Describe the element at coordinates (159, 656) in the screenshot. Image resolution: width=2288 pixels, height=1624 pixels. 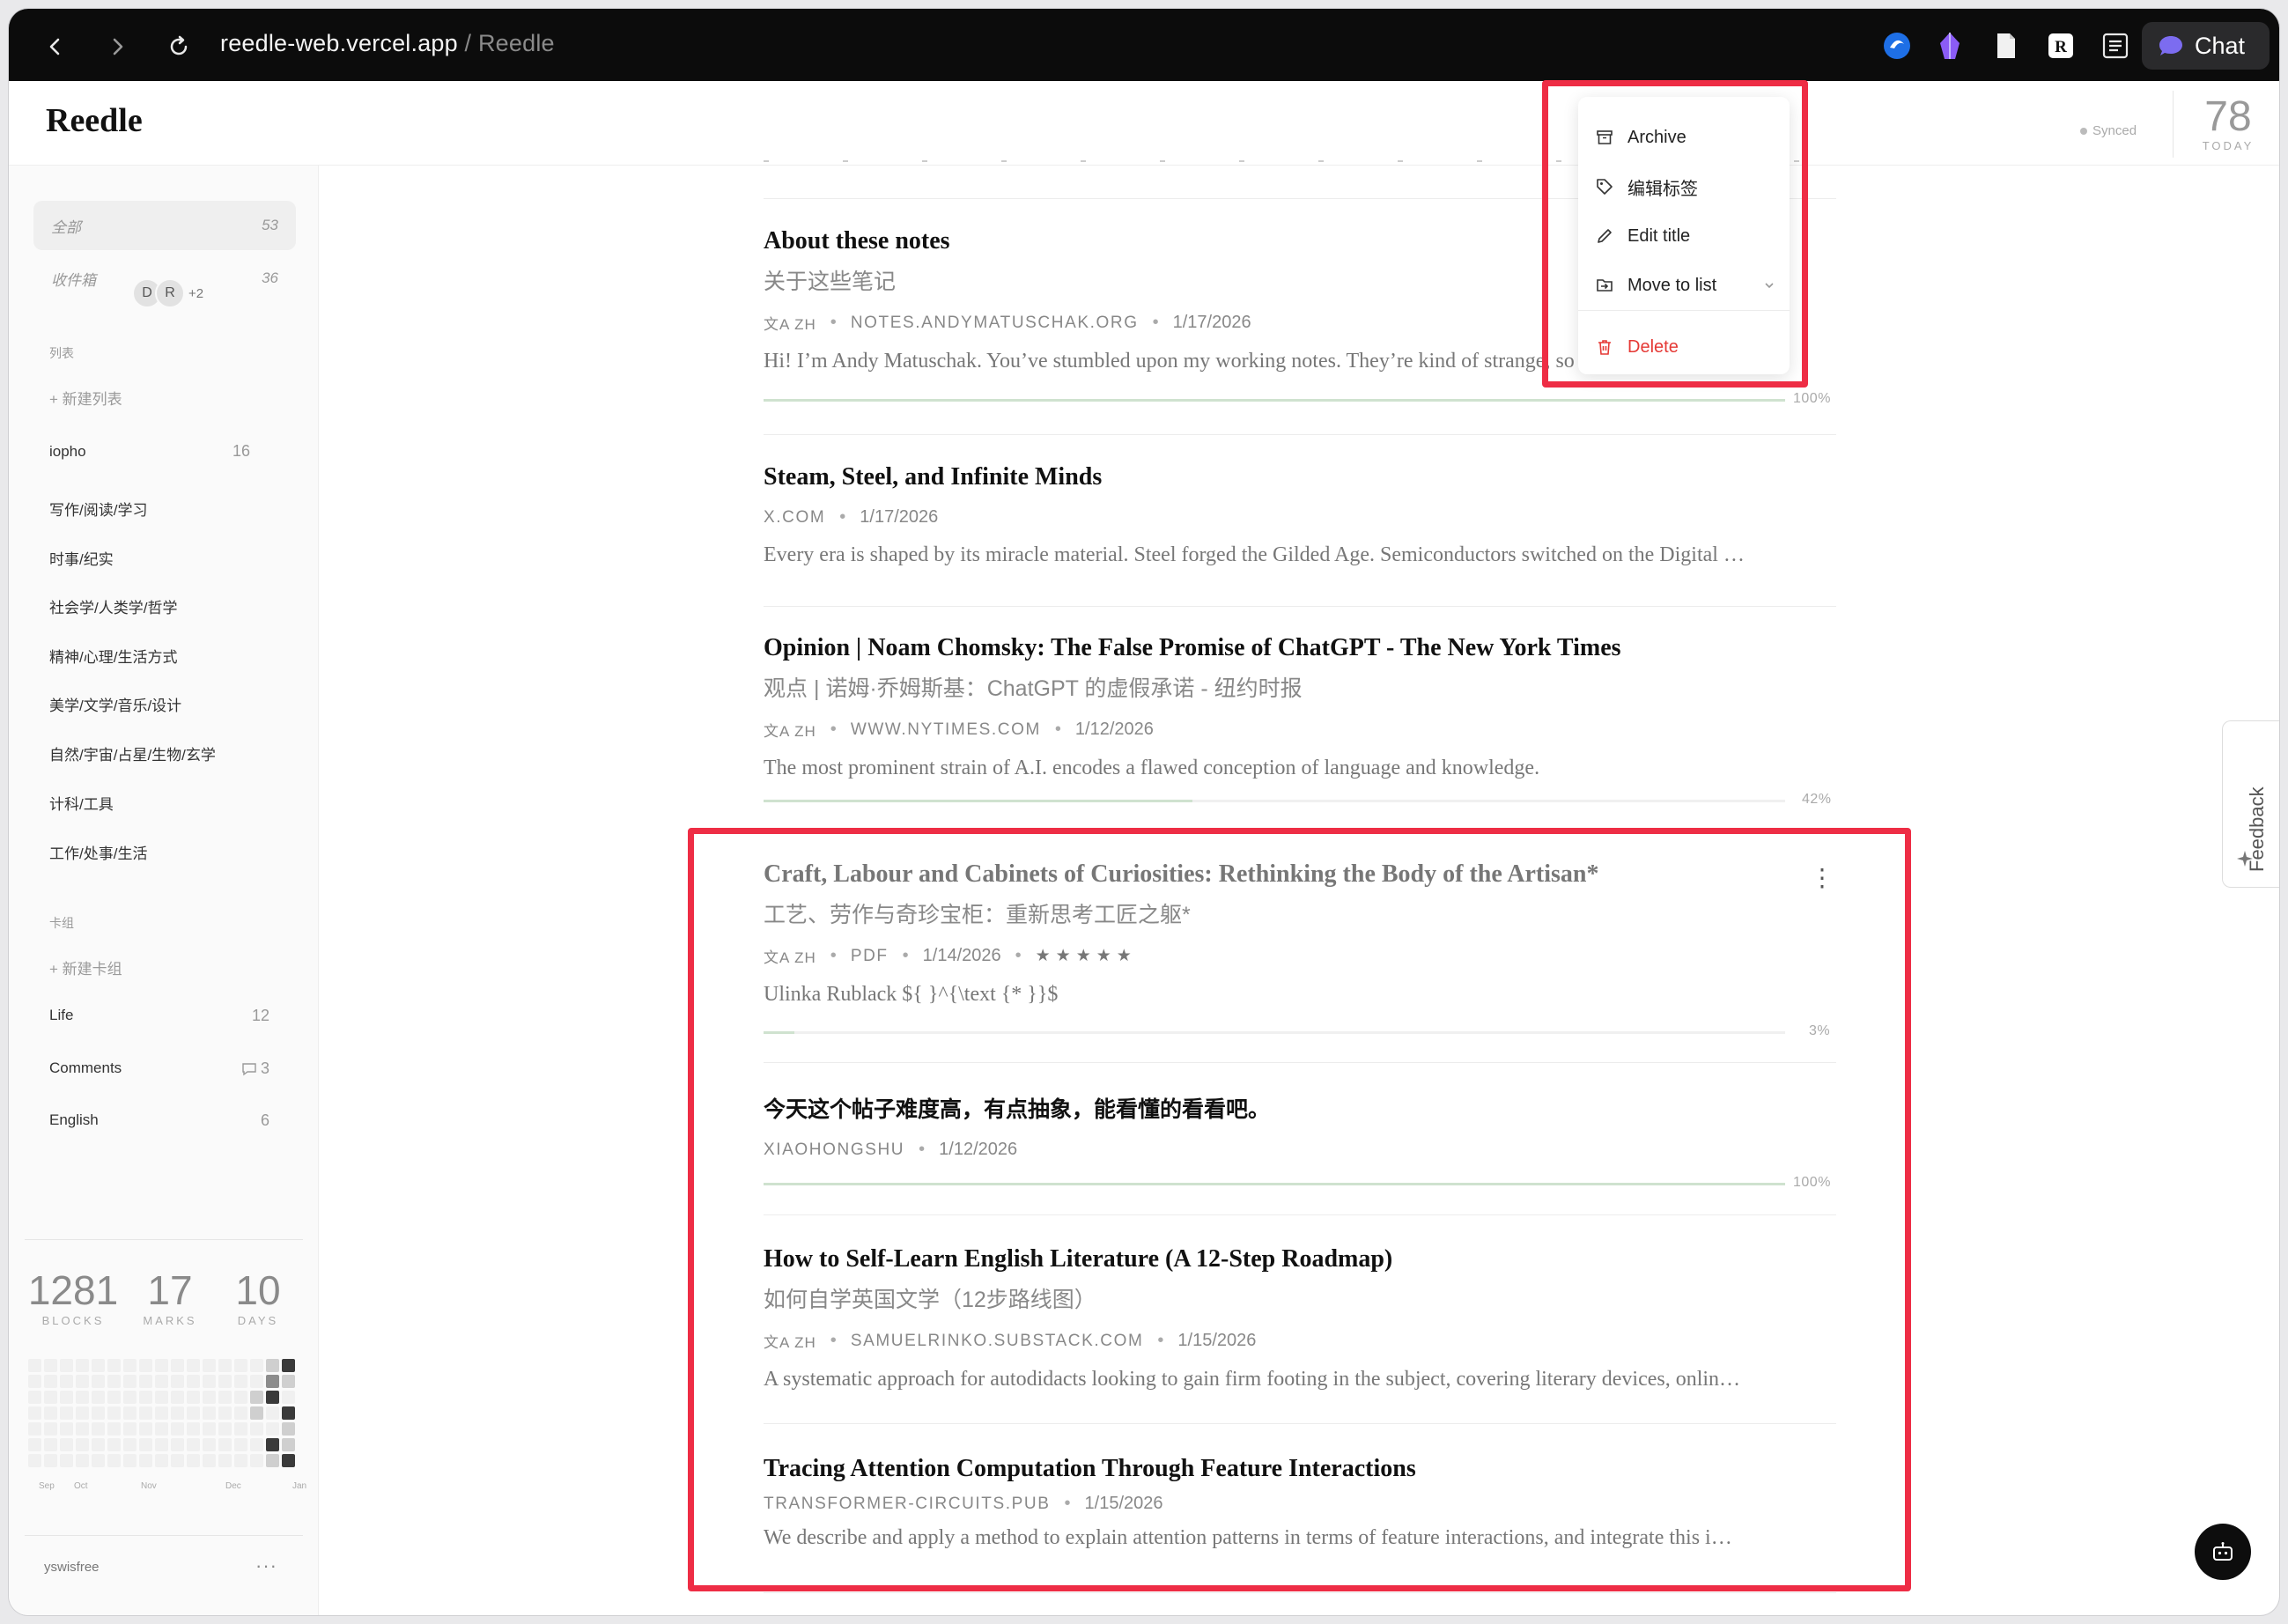
I see `list-item: 精神/心理/生活方式` at that location.